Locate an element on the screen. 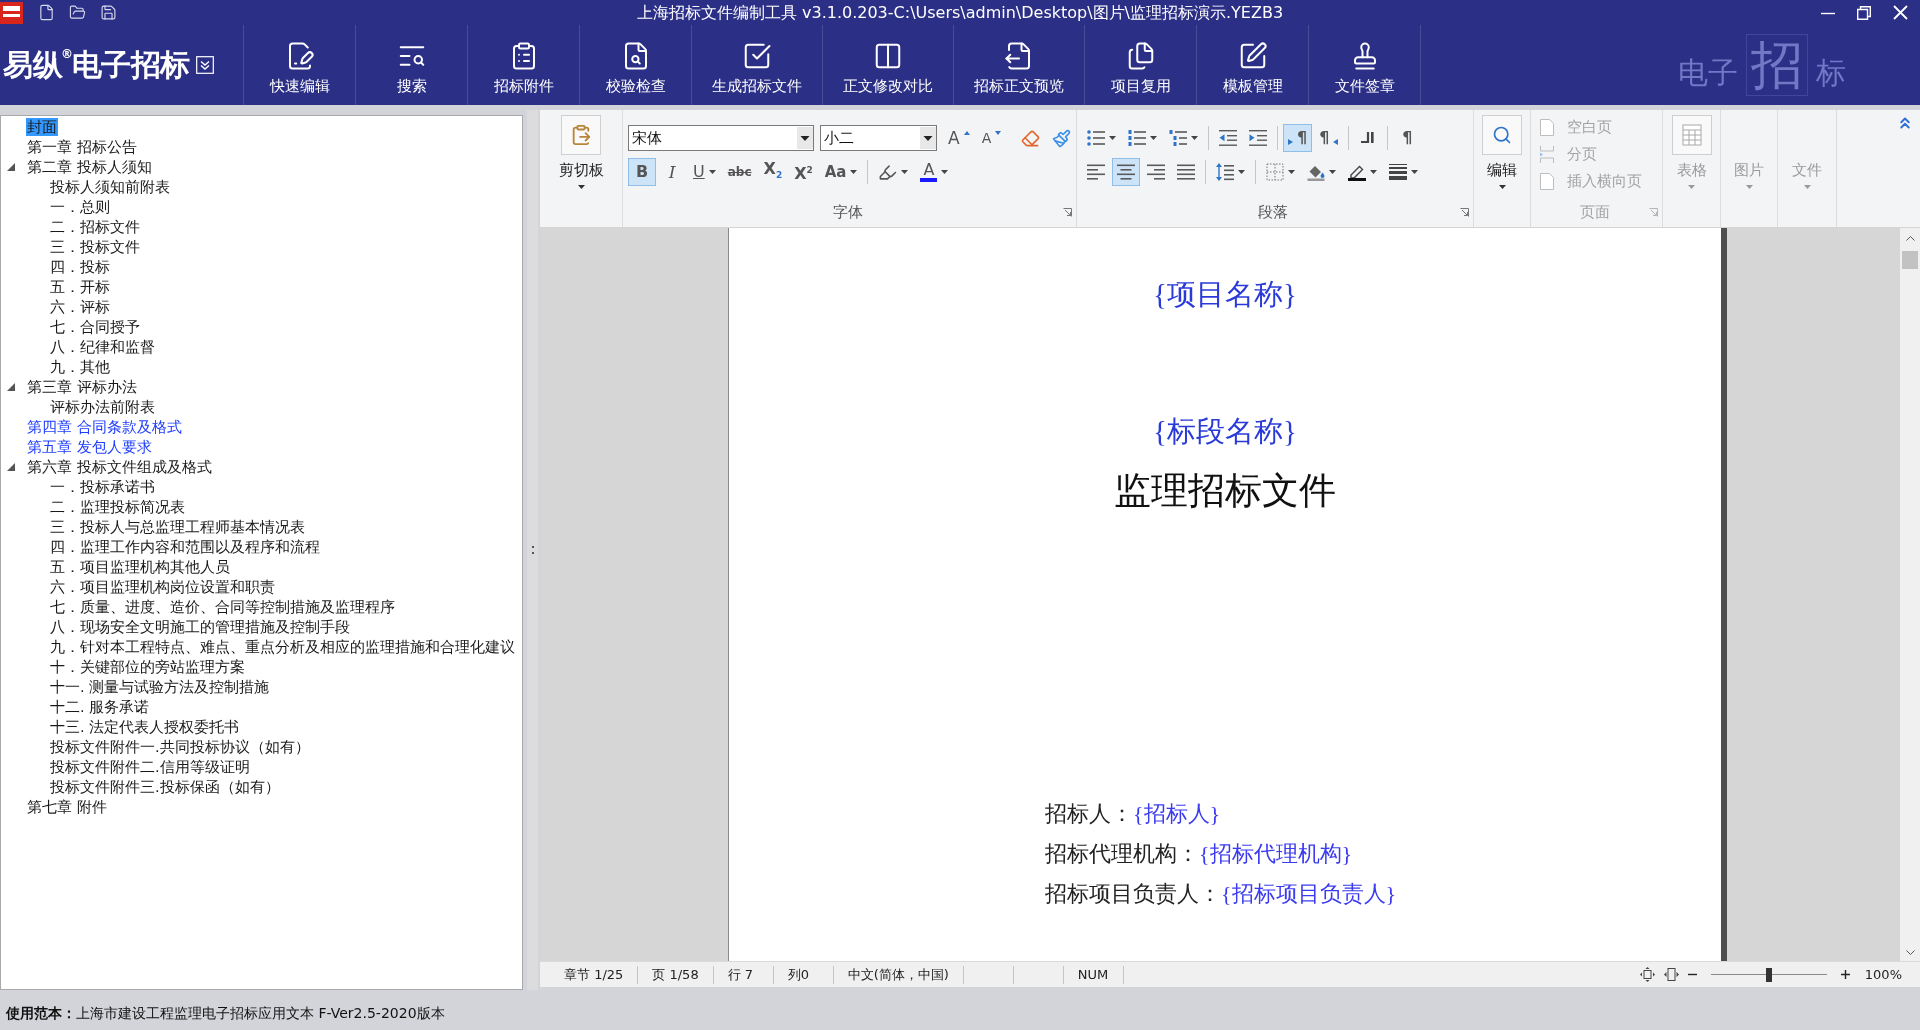 The width and height of the screenshot is (1920, 1030). tree-item: 九．其他 is located at coordinates (80, 367).